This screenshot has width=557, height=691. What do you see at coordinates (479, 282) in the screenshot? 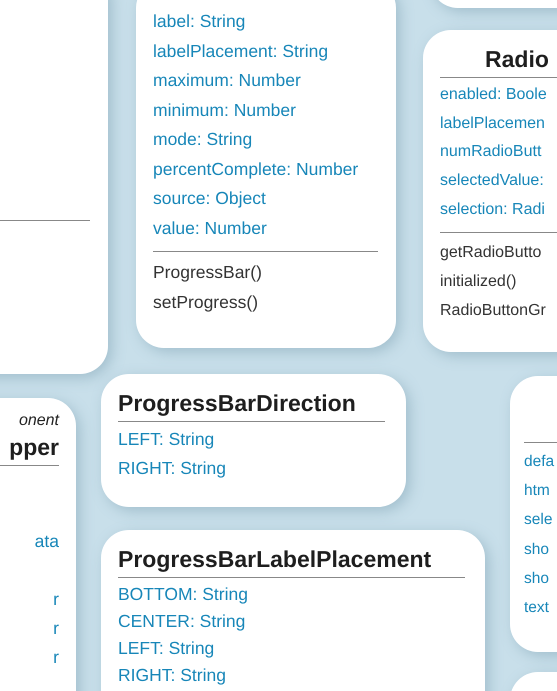
I see `method-text: initialized()` at bounding box center [479, 282].